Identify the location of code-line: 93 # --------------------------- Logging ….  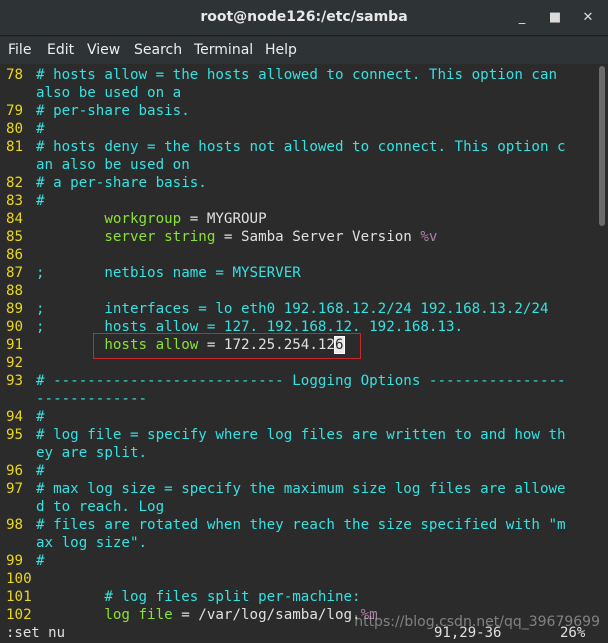
(286, 381).